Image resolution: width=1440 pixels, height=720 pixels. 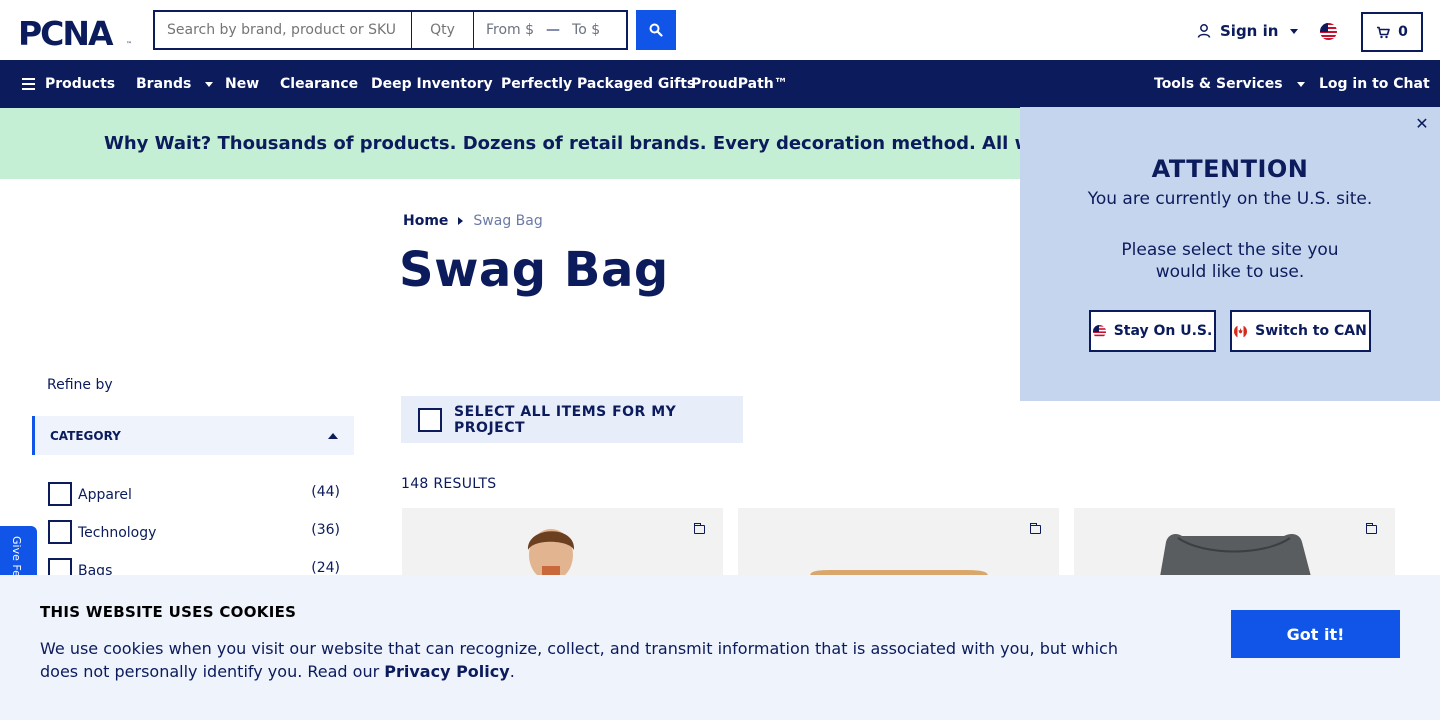 What do you see at coordinates (325, 492) in the screenshot?
I see `filter-count: (44)` at bounding box center [325, 492].